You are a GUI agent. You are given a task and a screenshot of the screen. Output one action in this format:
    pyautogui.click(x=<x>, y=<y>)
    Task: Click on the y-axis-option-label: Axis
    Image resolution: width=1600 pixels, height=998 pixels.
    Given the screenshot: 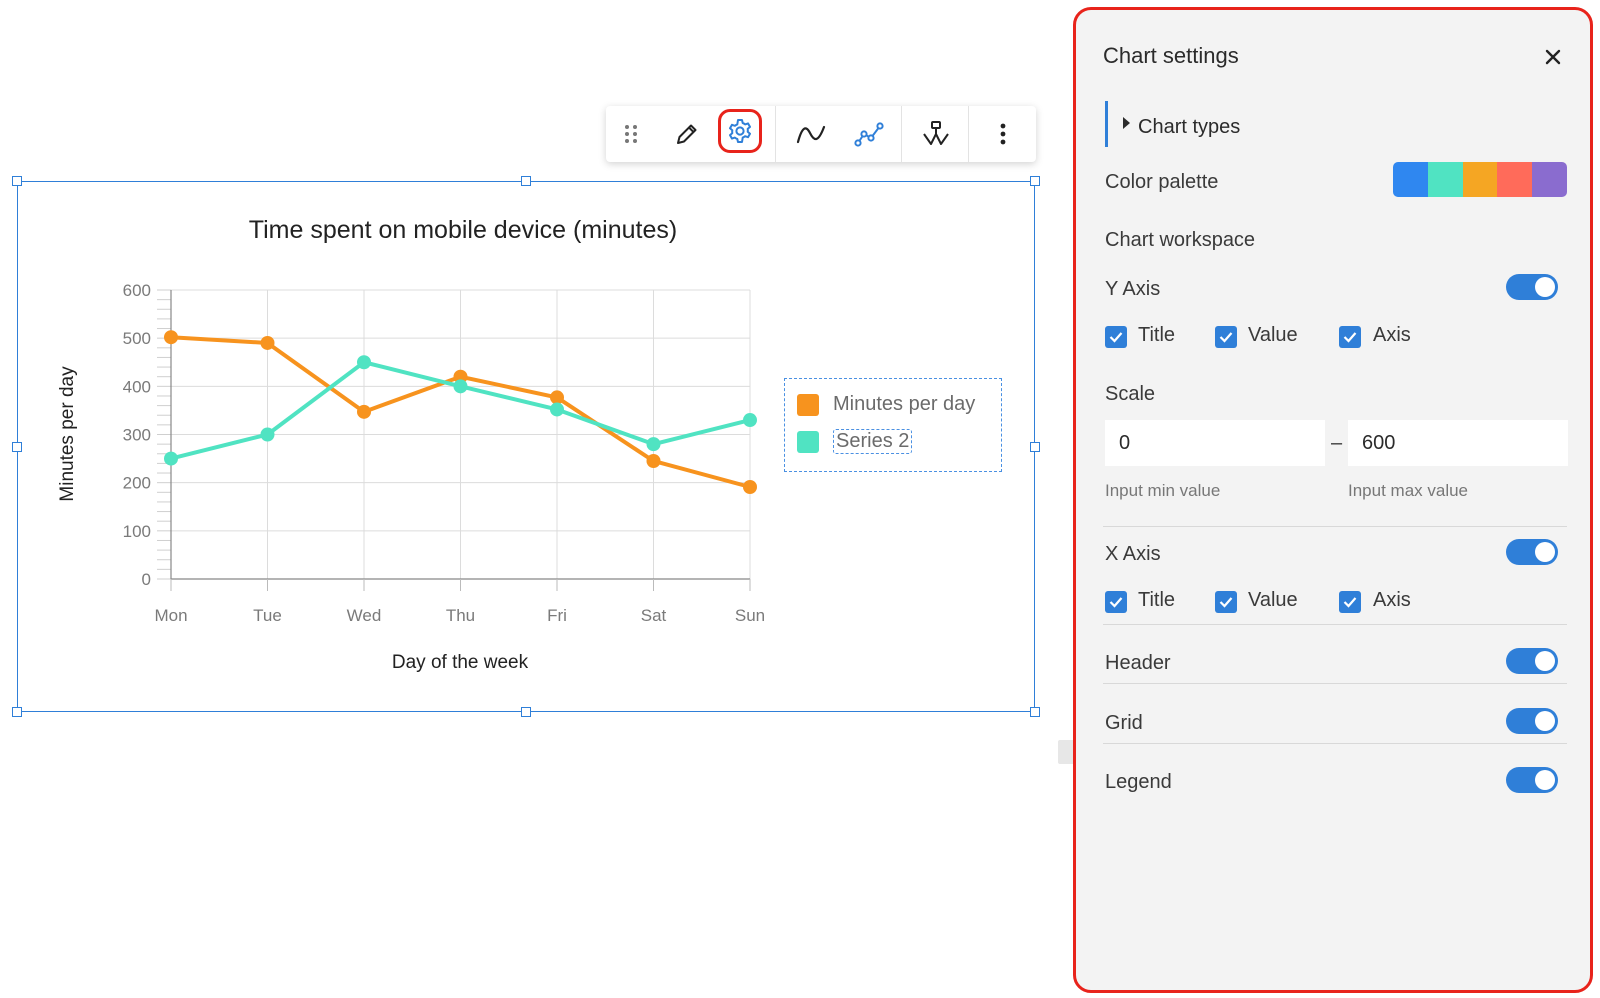 What is the action you would take?
    pyautogui.click(x=1392, y=335)
    